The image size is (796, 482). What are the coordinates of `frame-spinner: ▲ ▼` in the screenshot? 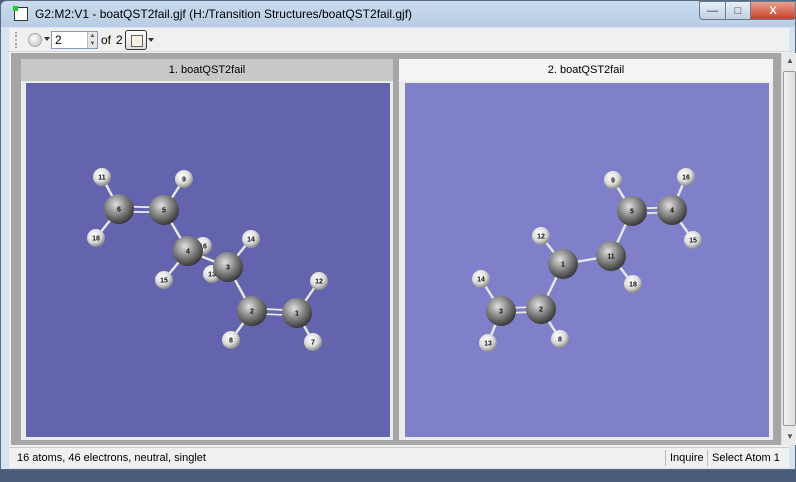 It's located at (92, 40).